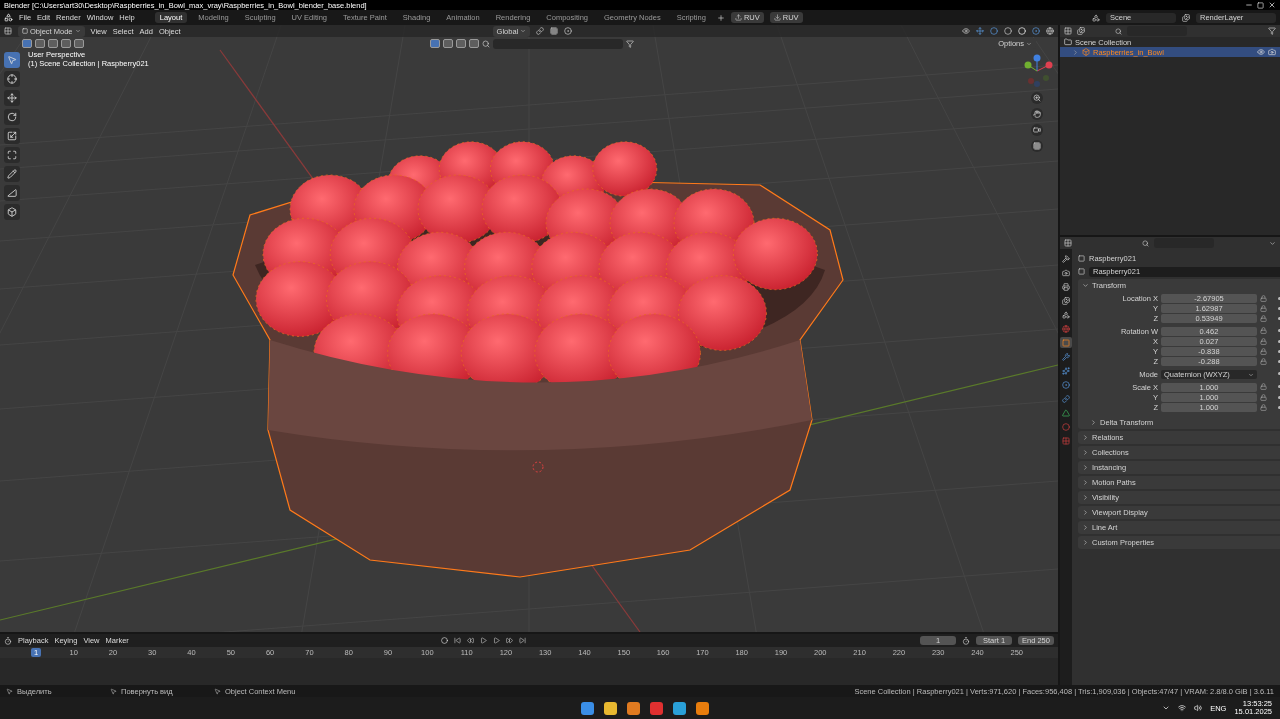  What do you see at coordinates (1272, 52) in the screenshot?
I see `camera-icon` at bounding box center [1272, 52].